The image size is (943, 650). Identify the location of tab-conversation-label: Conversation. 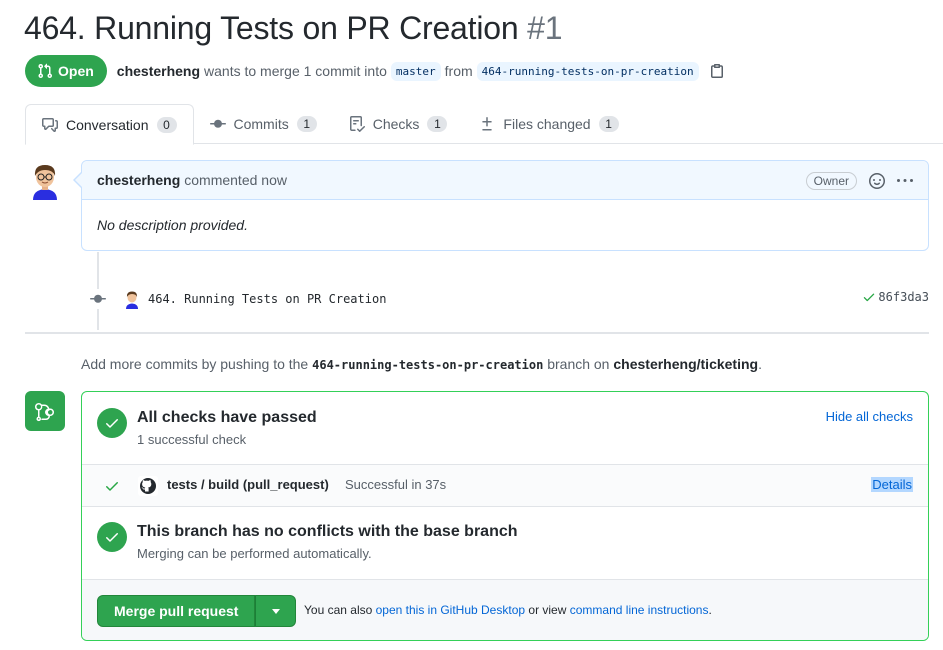
(107, 124).